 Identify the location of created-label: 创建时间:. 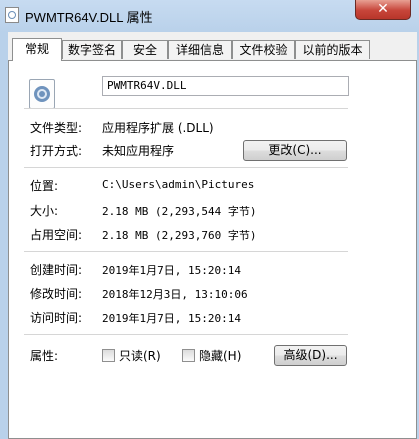
(56, 270).